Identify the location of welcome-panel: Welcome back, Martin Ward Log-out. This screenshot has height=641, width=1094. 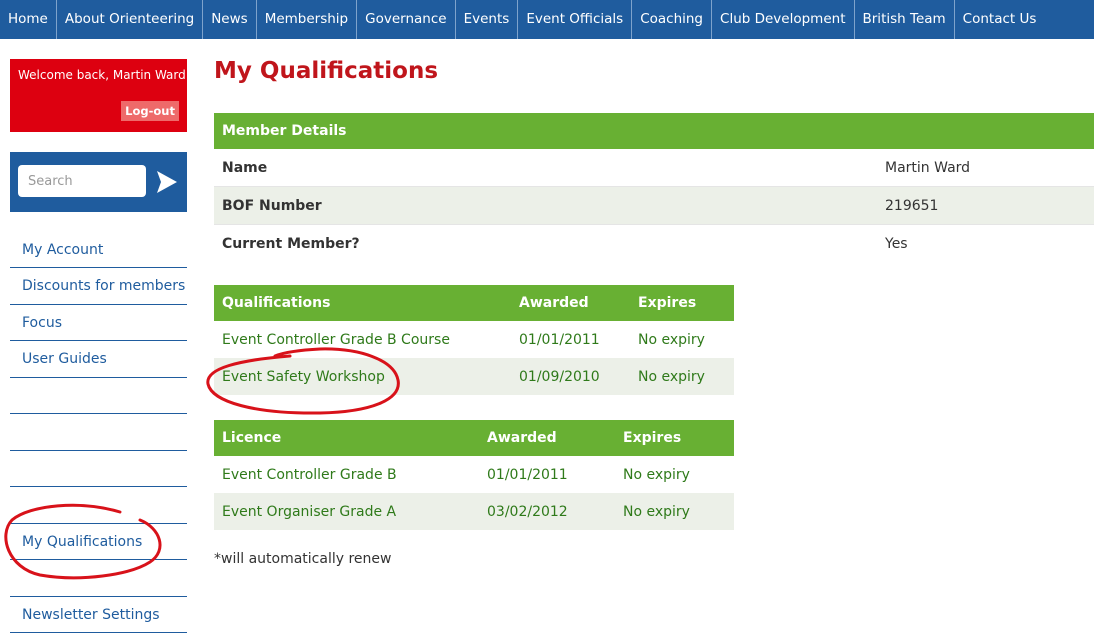
(98, 95).